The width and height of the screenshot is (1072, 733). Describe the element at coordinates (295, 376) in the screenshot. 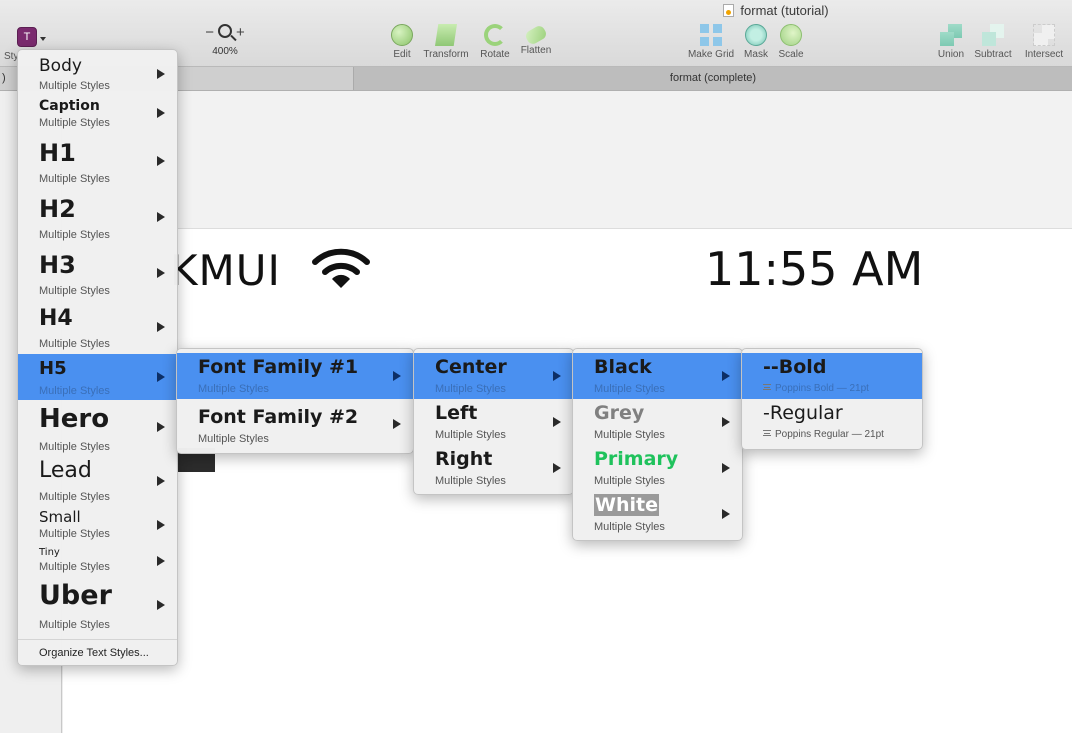

I see `menu-item-font-family-1: Font Family #1 Multiple Styles` at that location.